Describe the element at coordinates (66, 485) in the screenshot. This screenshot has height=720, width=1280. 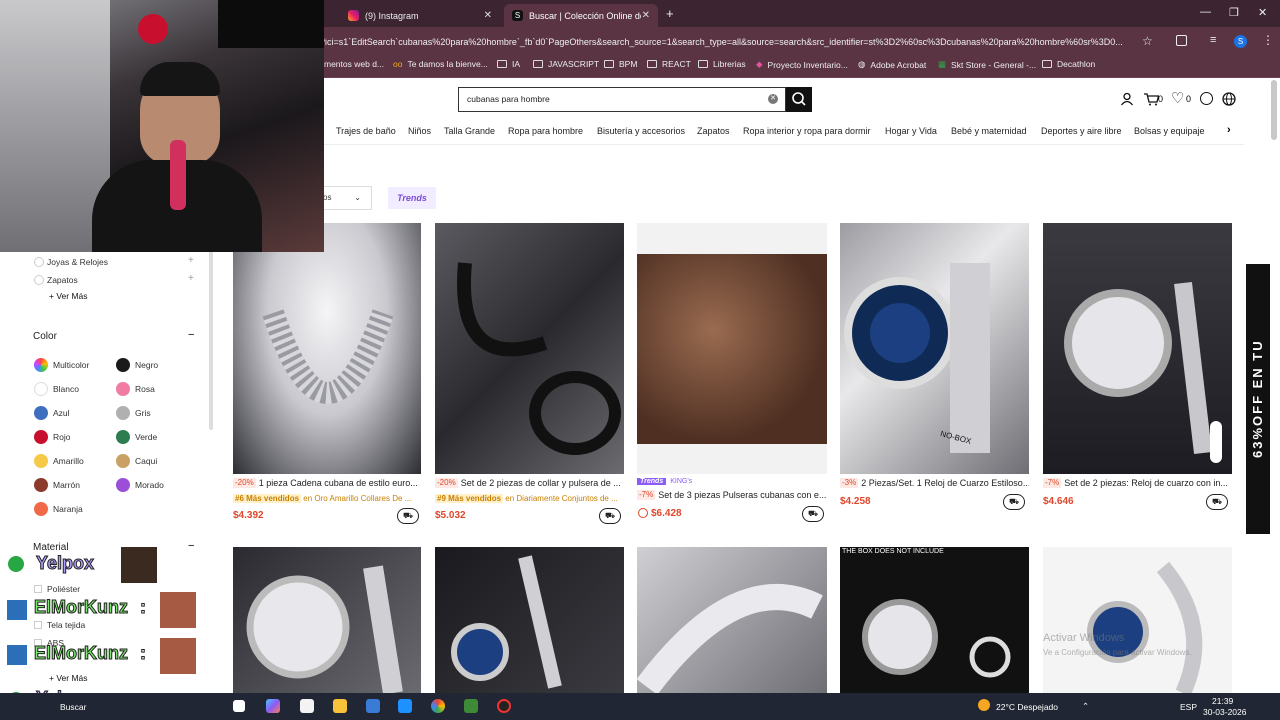
I see `color-label: Marrón` at that location.